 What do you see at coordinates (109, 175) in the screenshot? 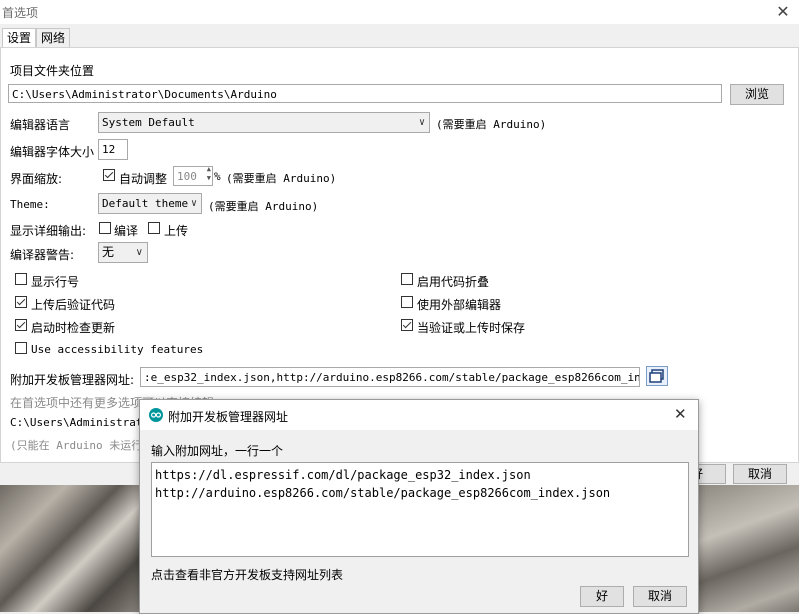
I see `auto-scale-checkbox` at bounding box center [109, 175].